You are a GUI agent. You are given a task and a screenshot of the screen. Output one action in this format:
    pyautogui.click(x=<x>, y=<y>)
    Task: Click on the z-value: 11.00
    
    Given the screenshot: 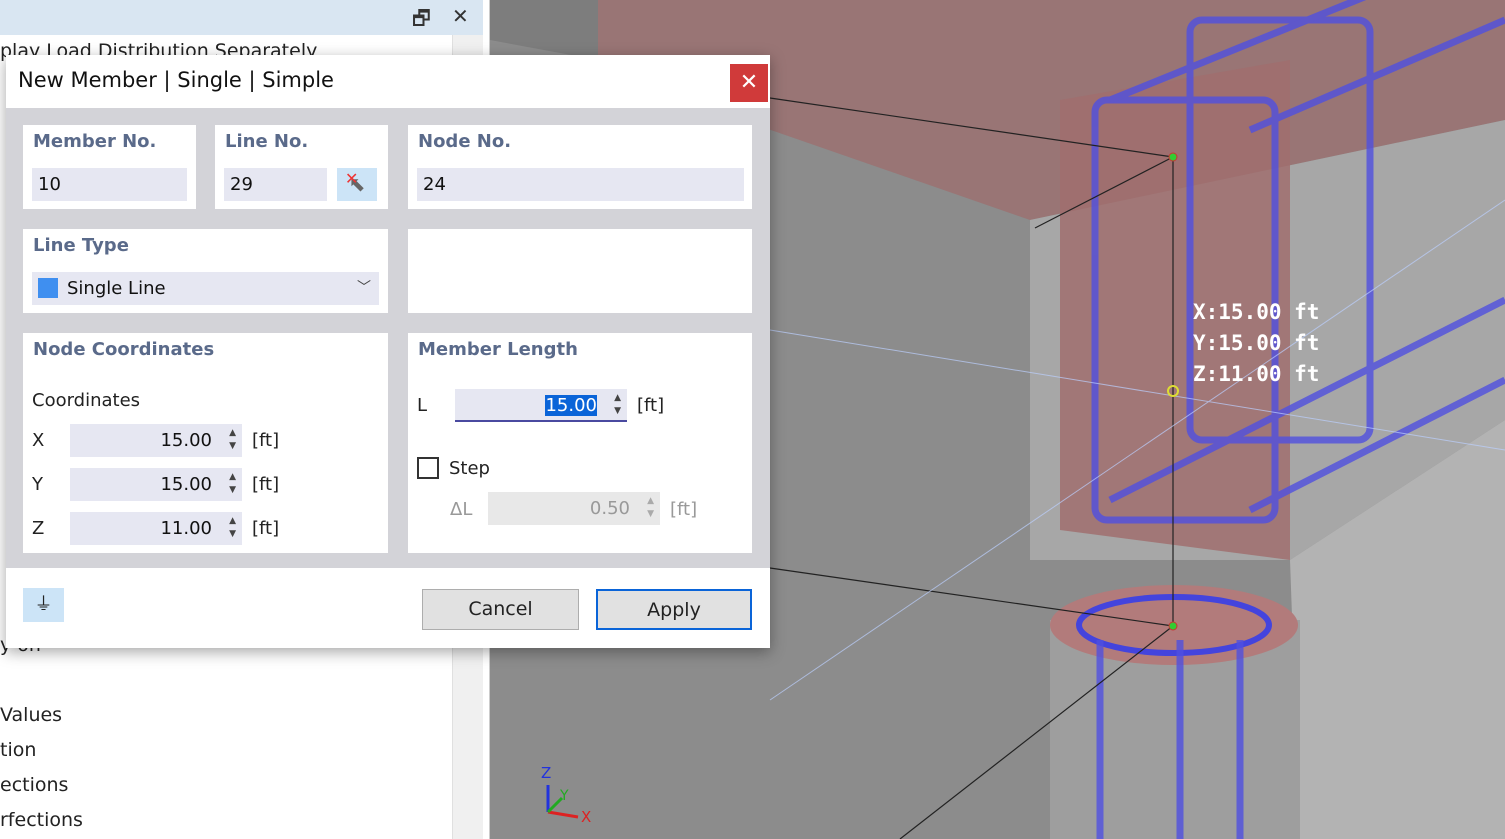 What is the action you would take?
    pyautogui.click(x=186, y=528)
    